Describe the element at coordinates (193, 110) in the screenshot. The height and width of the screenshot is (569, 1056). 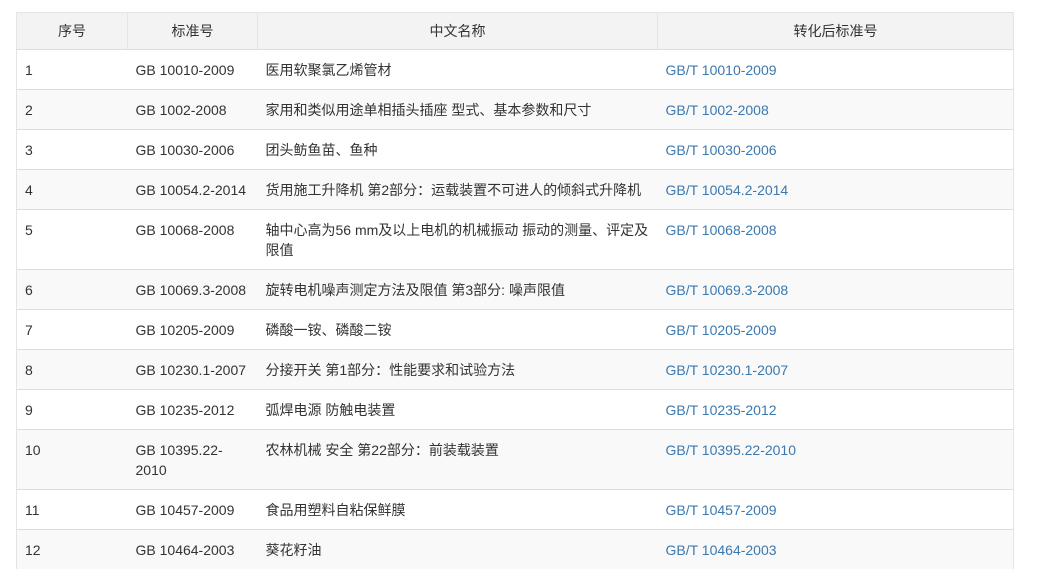
I see `cell-standard: GB 1002-2008` at that location.